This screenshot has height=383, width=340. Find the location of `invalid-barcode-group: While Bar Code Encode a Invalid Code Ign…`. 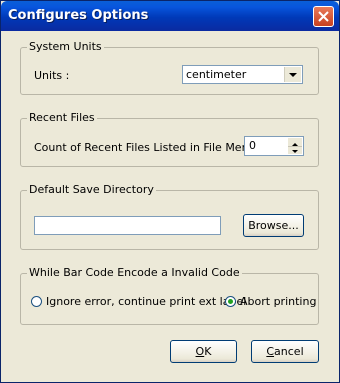

invalid-barcode-group: While Bar Code Encode a Invalid Code Ign… is located at coordinates (169, 295).